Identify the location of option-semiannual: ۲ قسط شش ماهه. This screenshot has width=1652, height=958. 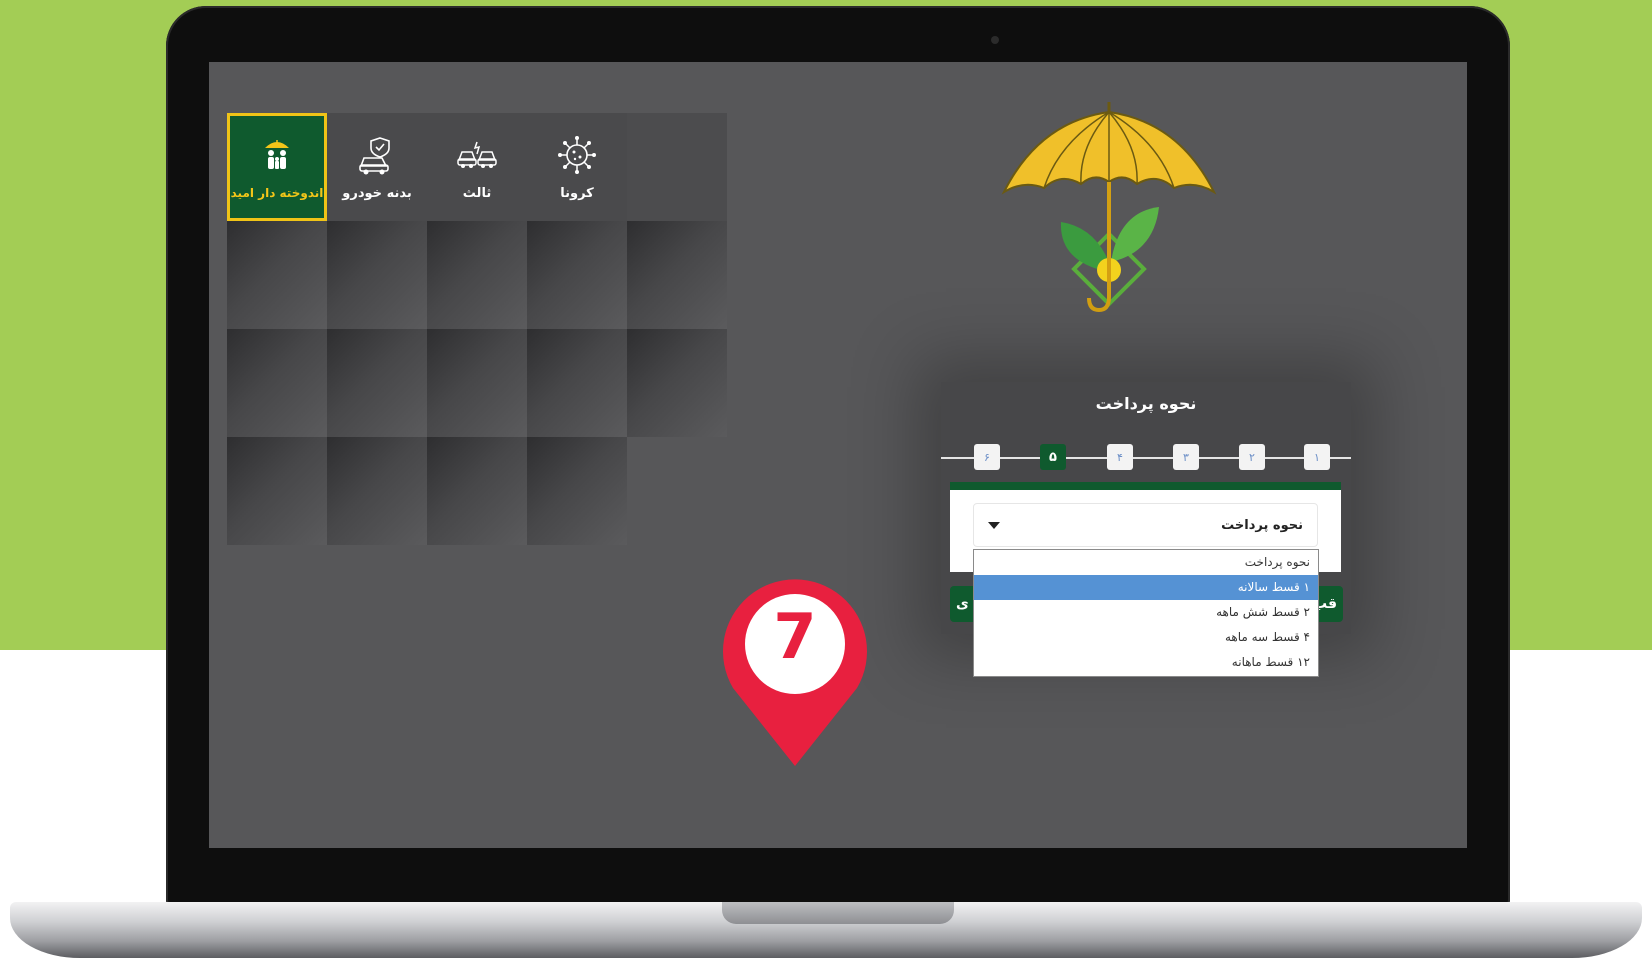
(1146, 612).